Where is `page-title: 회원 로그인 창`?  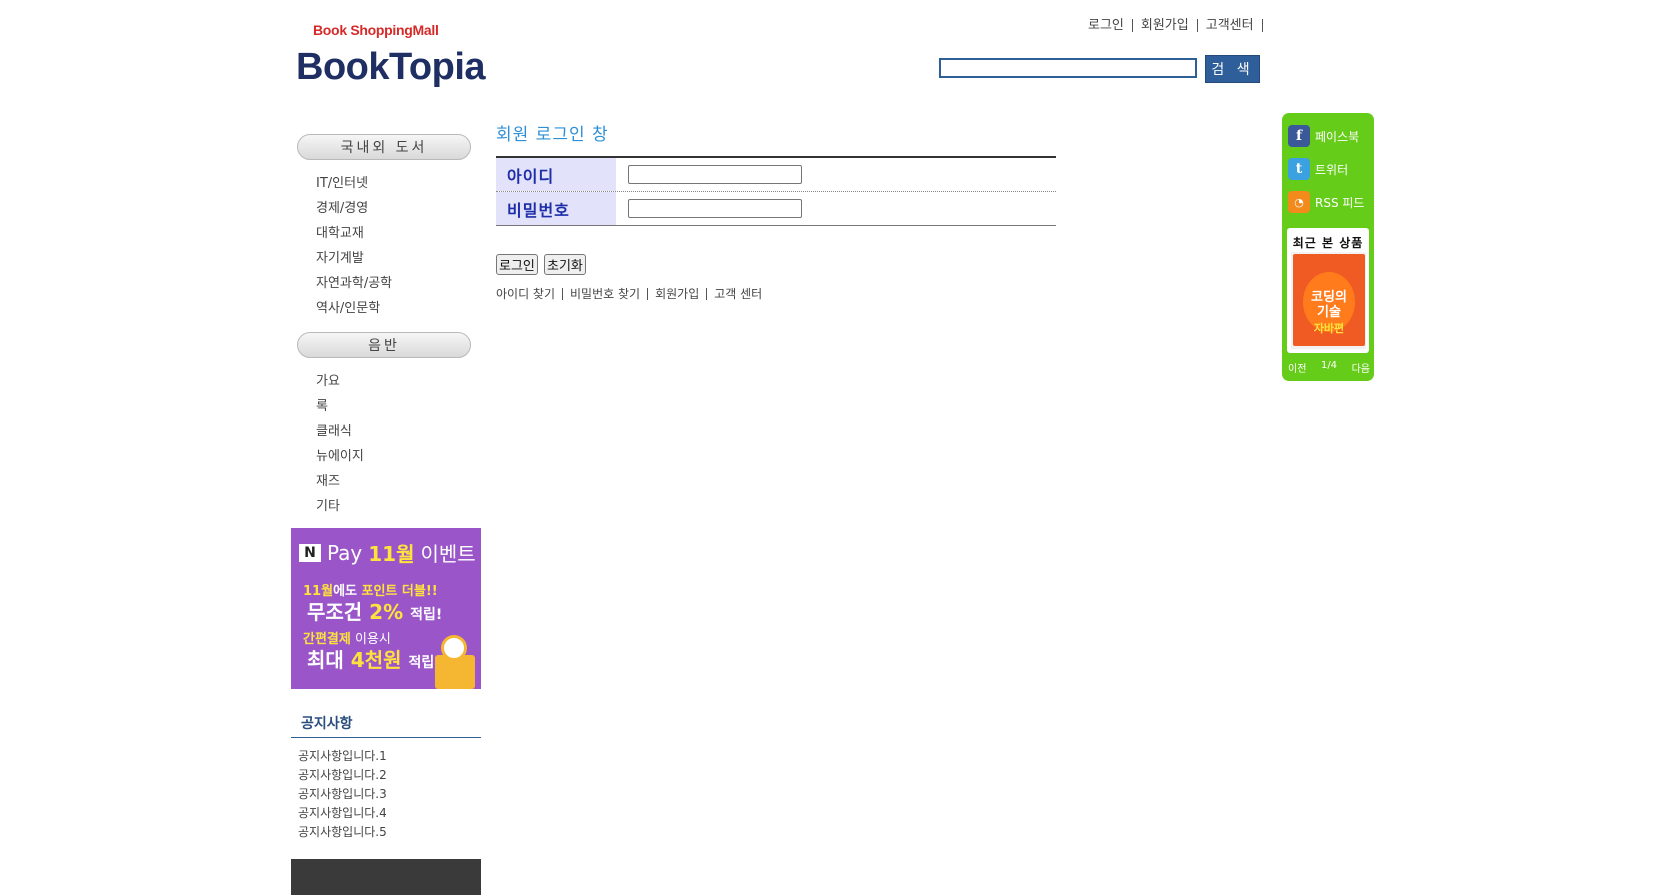 page-title: 회원 로그인 창 is located at coordinates (552, 135).